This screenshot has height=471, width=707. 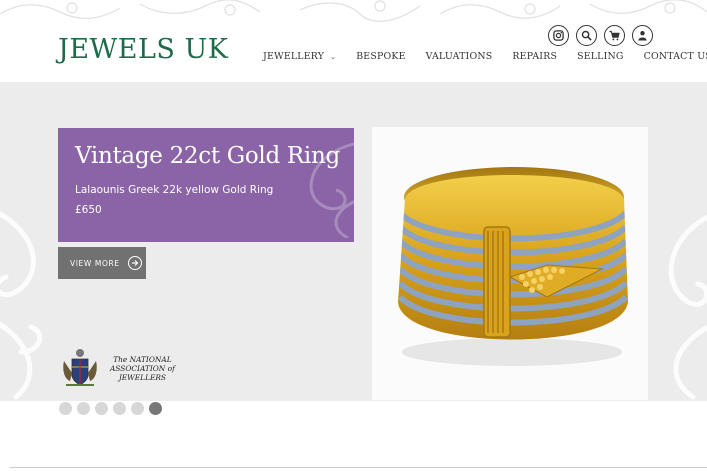 I want to click on decorative-swirl-left, so click(x=21, y=305).